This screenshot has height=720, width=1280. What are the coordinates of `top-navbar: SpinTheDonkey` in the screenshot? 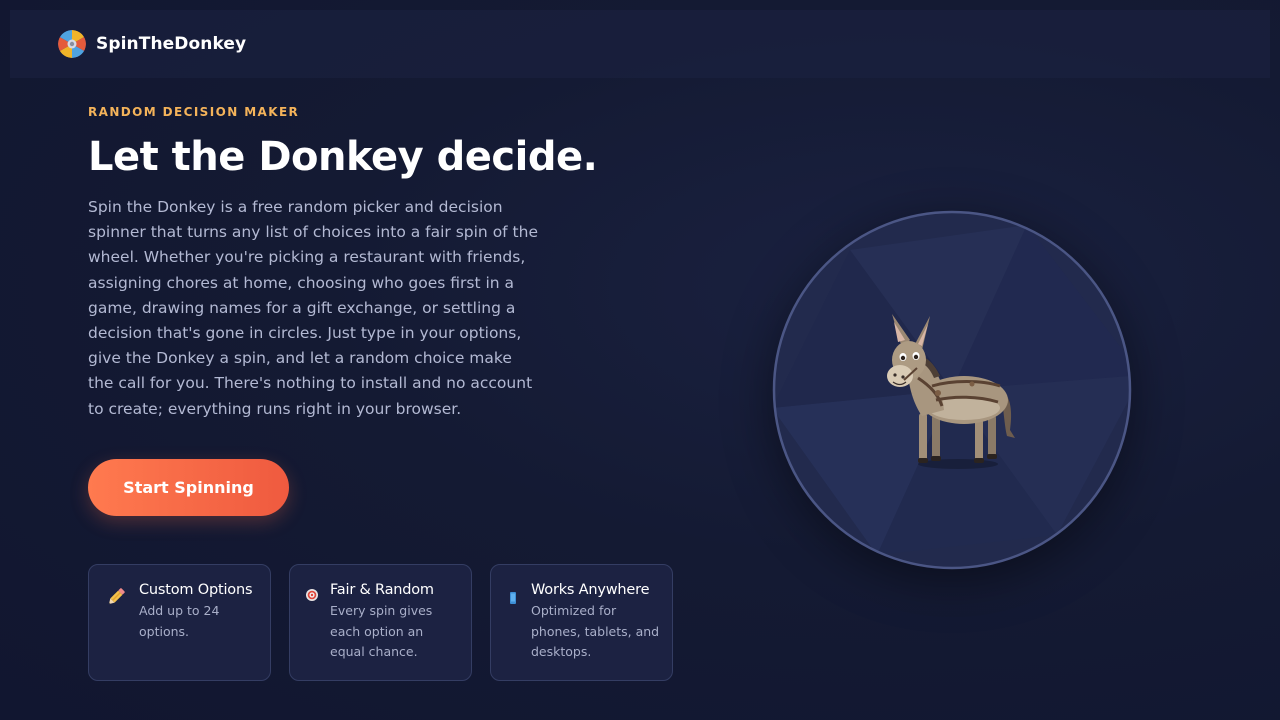 It's located at (640, 44).